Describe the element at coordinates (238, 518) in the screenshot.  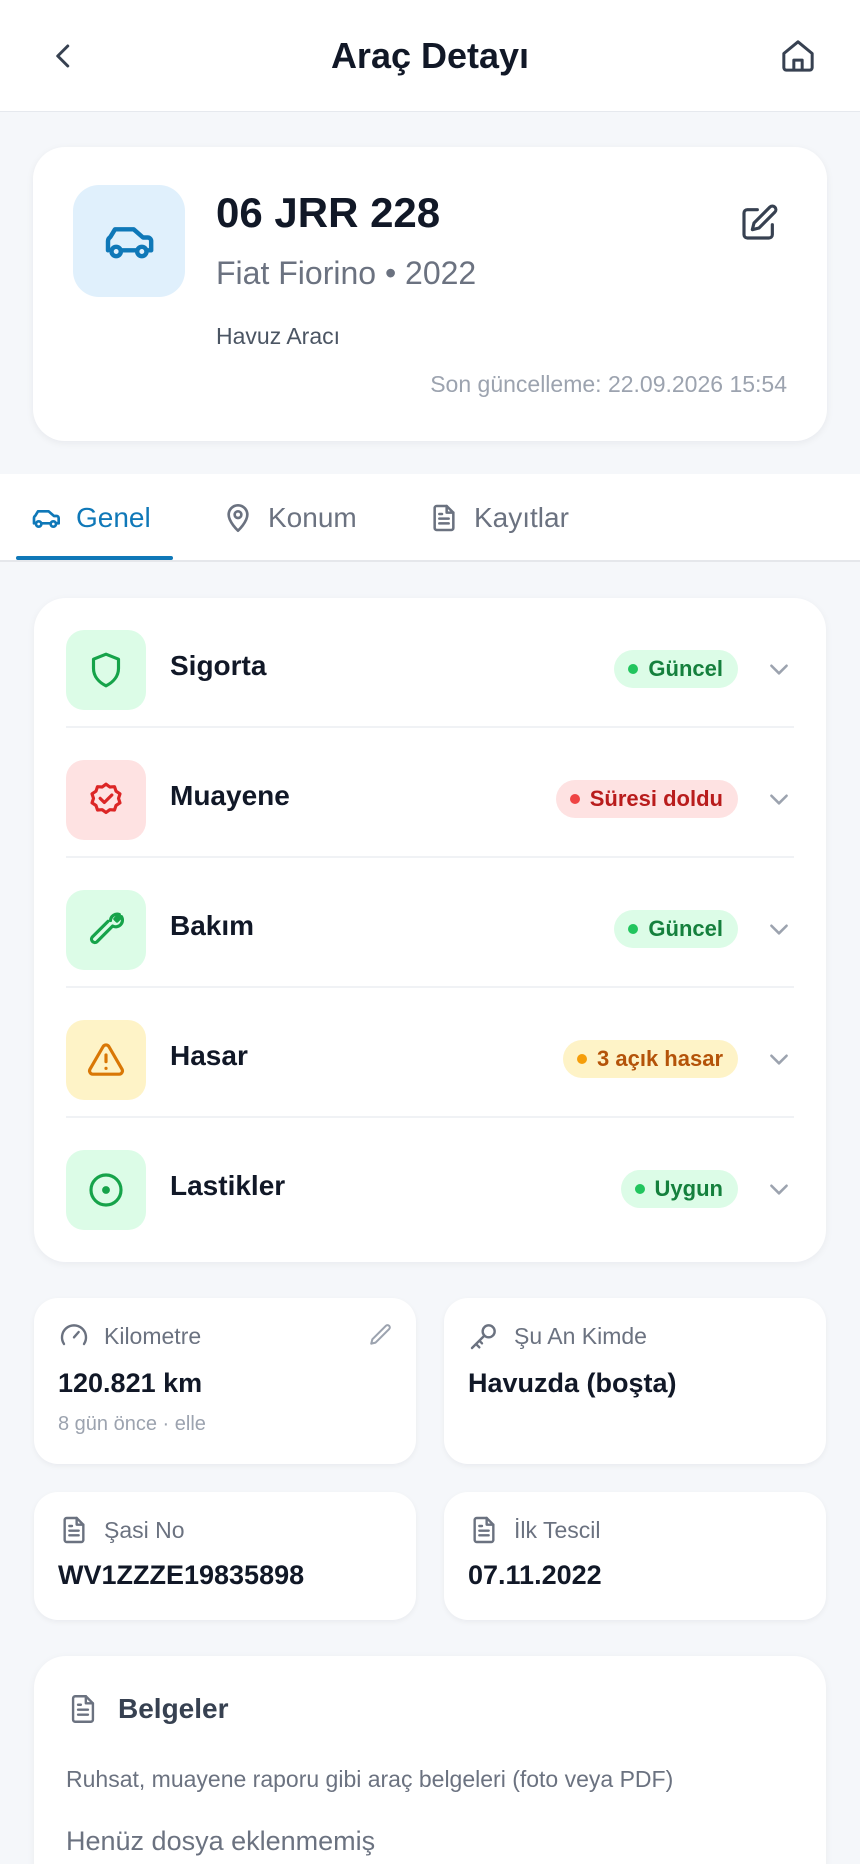
I see `map-pin-icon` at that location.